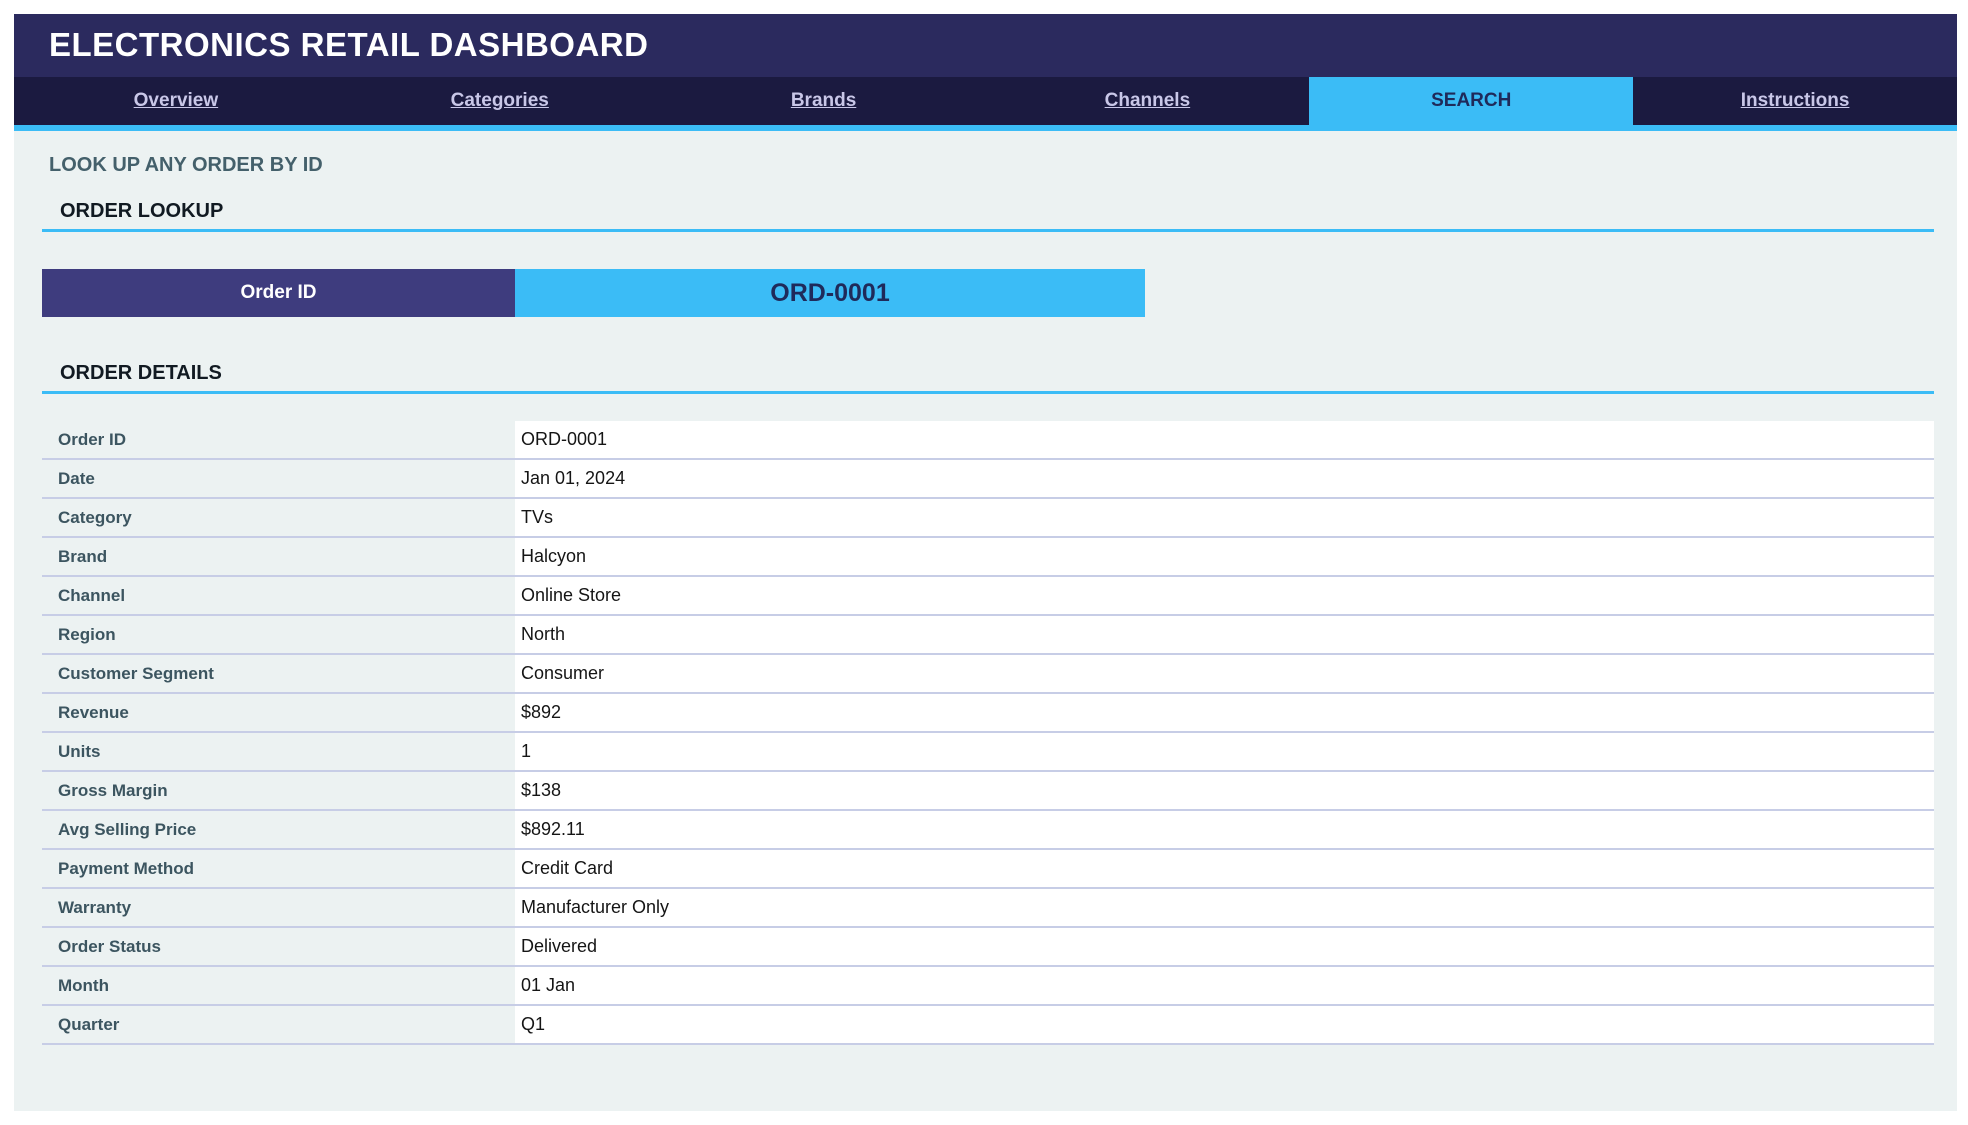  I want to click on detail-value-gross-margin: $138, so click(1224, 790).